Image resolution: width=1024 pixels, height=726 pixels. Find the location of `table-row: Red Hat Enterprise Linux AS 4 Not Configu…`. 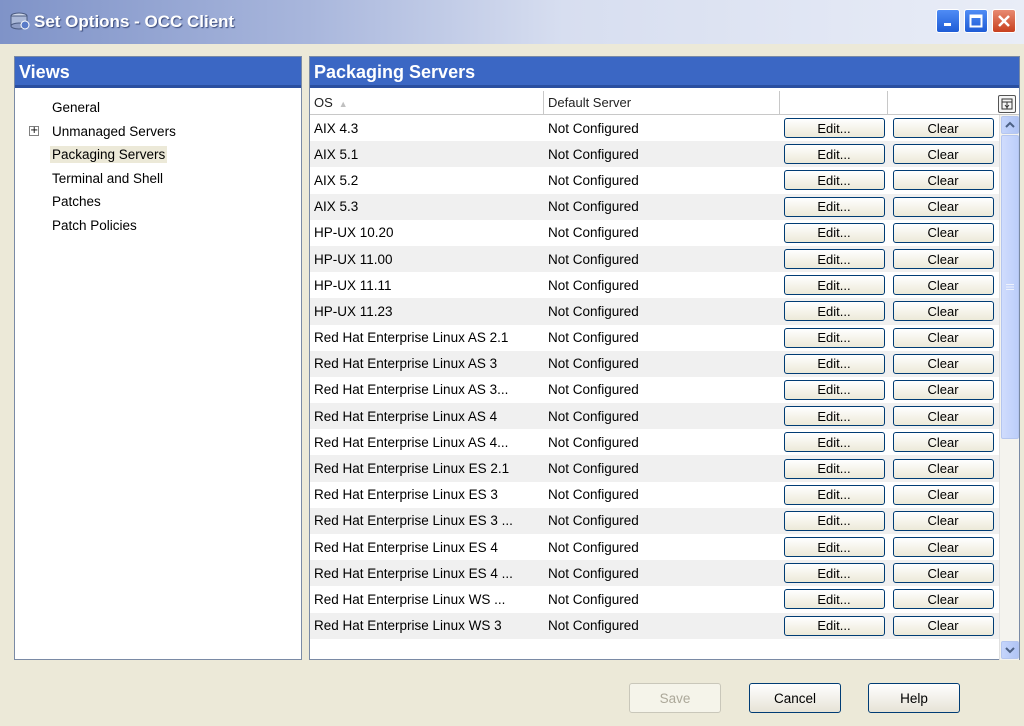

table-row: Red Hat Enterprise Linux AS 4 Not Configu… is located at coordinates (664, 416).